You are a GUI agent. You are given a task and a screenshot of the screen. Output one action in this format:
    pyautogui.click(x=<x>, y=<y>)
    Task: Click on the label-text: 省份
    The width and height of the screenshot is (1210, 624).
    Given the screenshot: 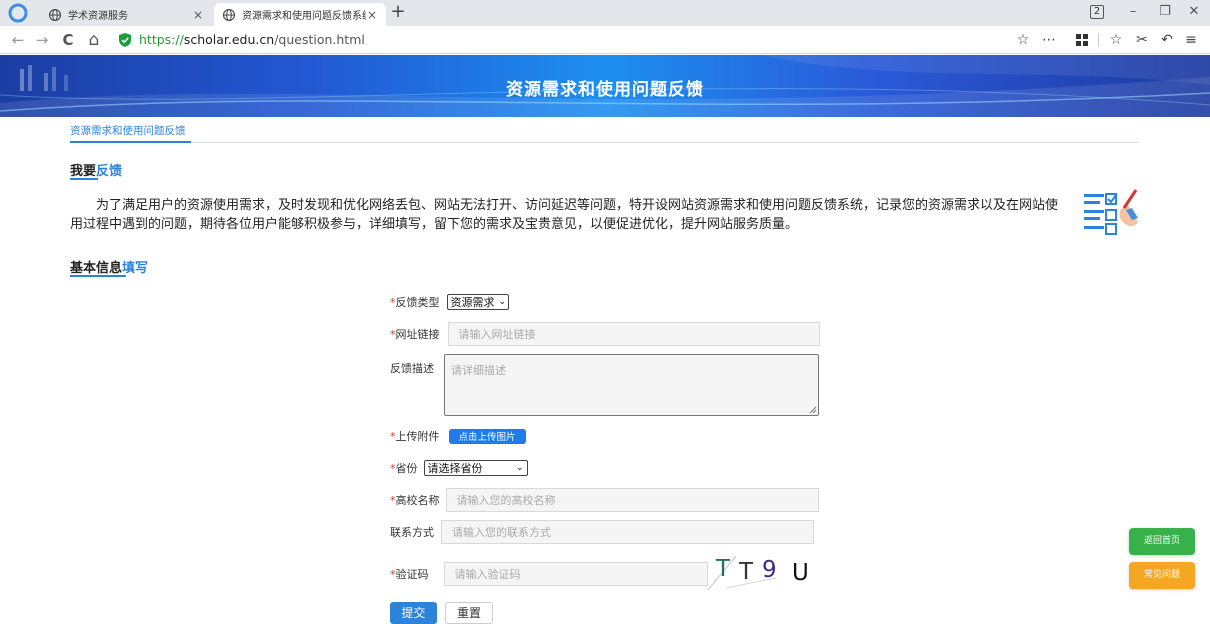 What is the action you would take?
    pyautogui.click(x=406, y=468)
    